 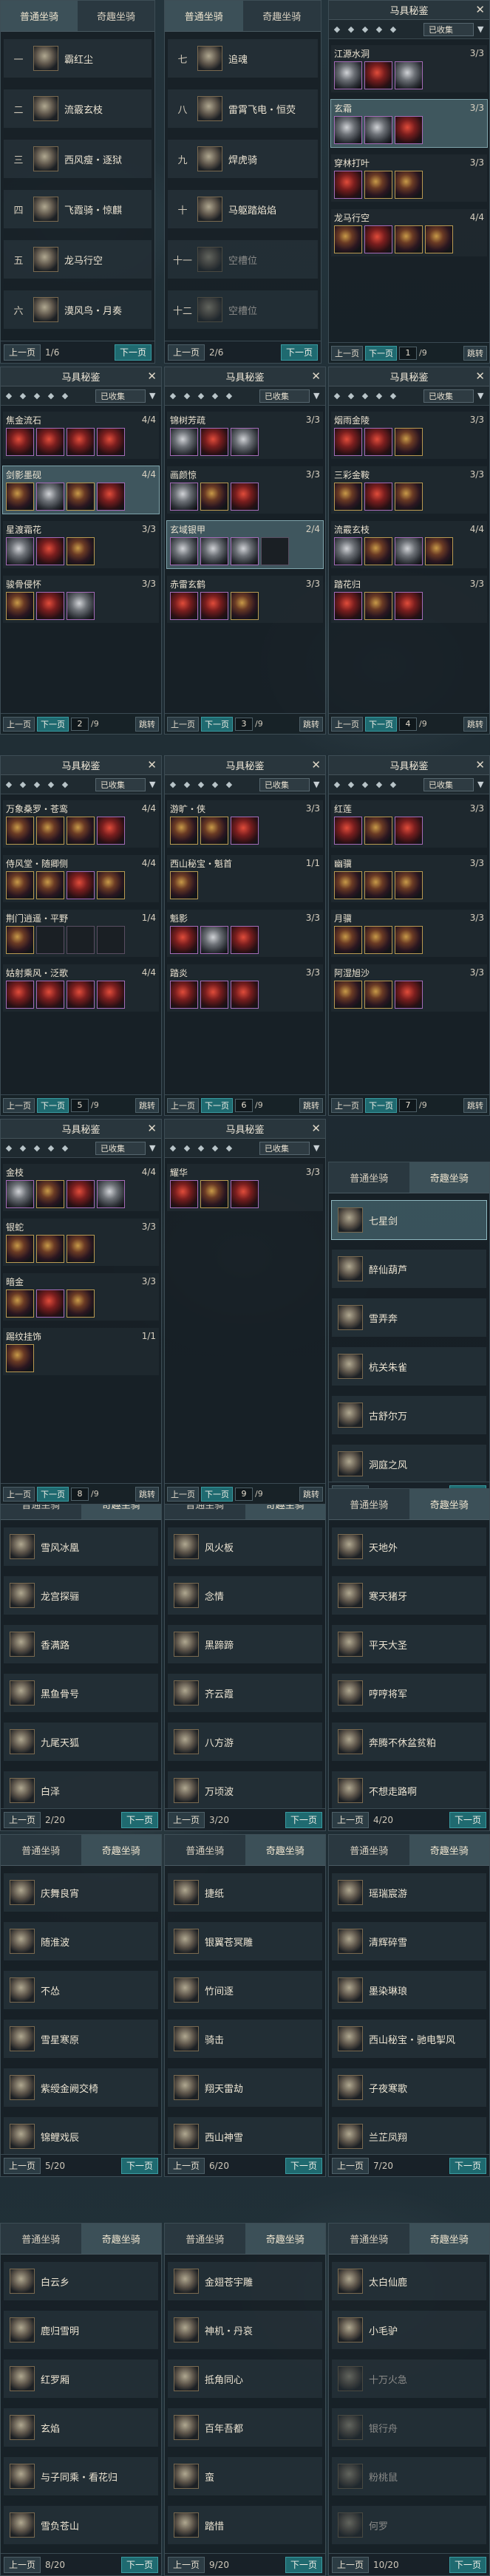 I want to click on equip-set: 踏炎 3/3, so click(x=245, y=988).